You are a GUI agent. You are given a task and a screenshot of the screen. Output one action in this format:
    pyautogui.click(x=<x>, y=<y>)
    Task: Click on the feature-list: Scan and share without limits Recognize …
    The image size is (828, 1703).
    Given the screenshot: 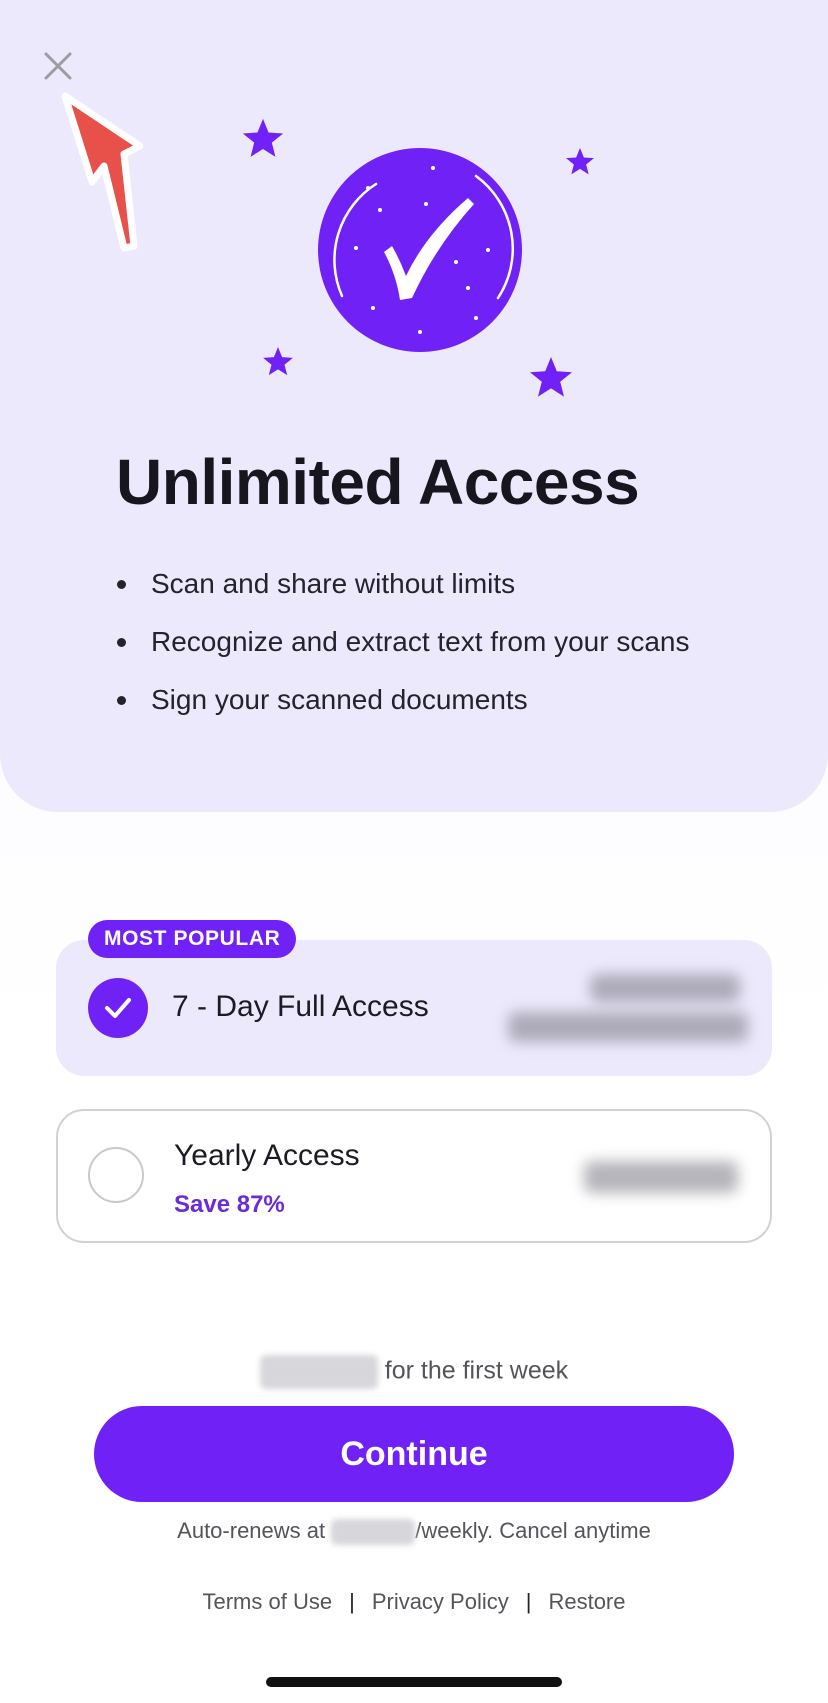 What is the action you would take?
    pyautogui.click(x=402, y=651)
    